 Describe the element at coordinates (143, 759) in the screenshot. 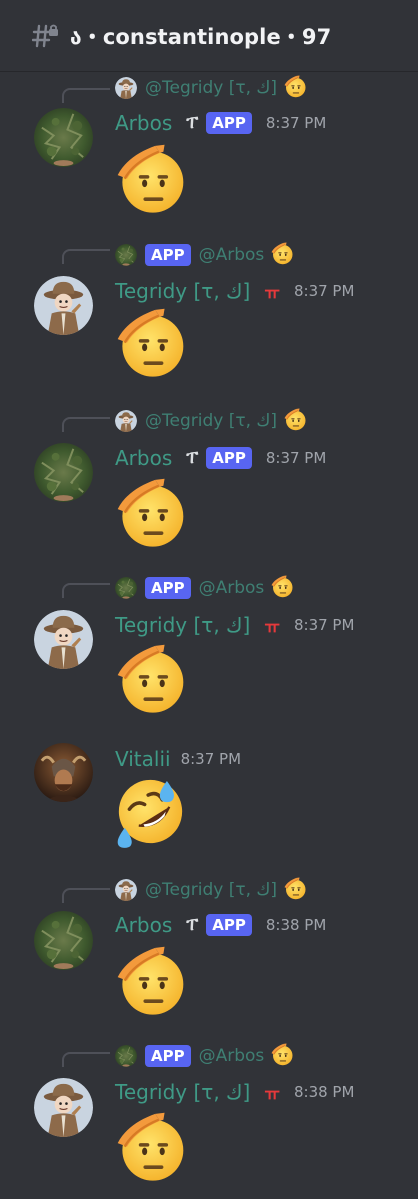

I see `username: Vitalii` at that location.